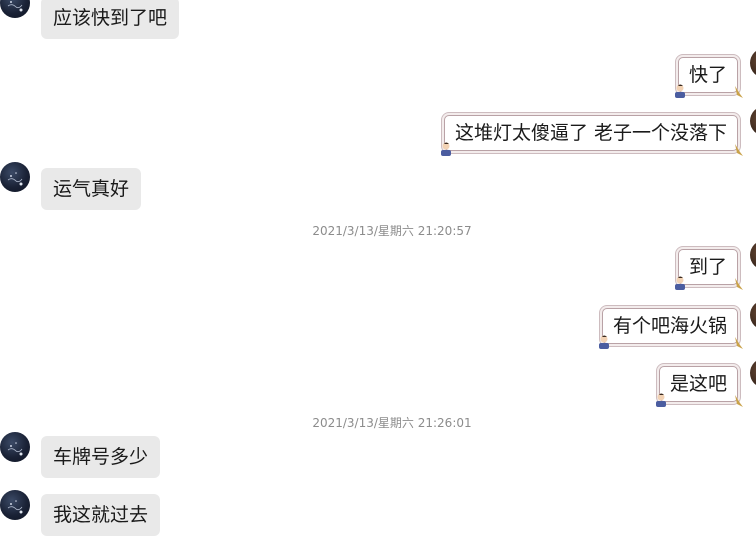 This screenshot has width=756, height=537. I want to click on message-text: 到了, so click(707, 267).